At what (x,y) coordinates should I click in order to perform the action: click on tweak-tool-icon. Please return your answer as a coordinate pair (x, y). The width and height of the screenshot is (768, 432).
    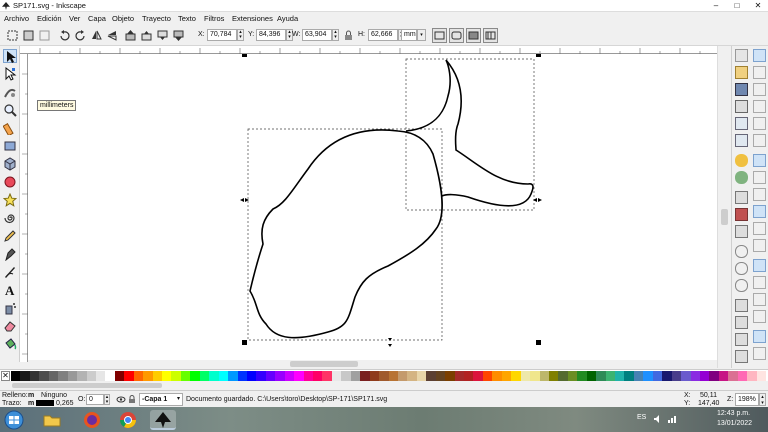
    Looking at the image, I should click on (10, 92).